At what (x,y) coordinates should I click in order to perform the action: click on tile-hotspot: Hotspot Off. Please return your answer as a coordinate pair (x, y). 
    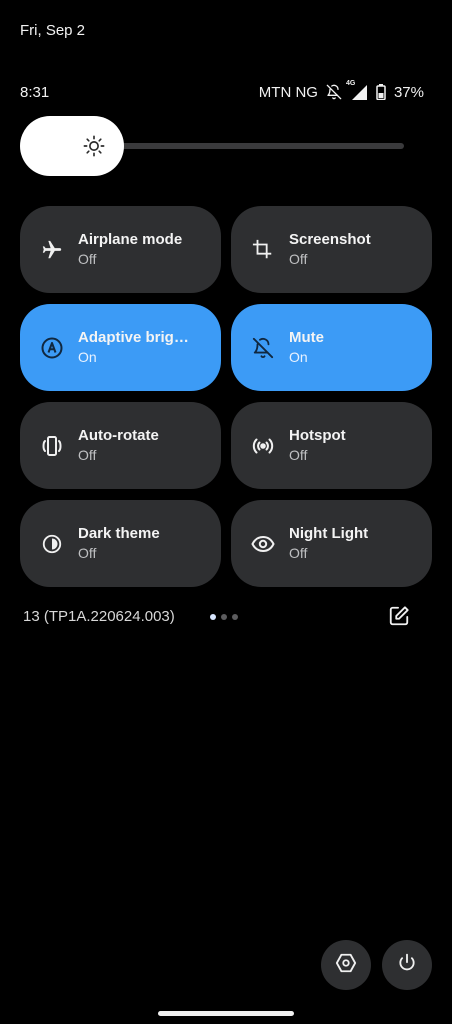
    Looking at the image, I should click on (331, 445).